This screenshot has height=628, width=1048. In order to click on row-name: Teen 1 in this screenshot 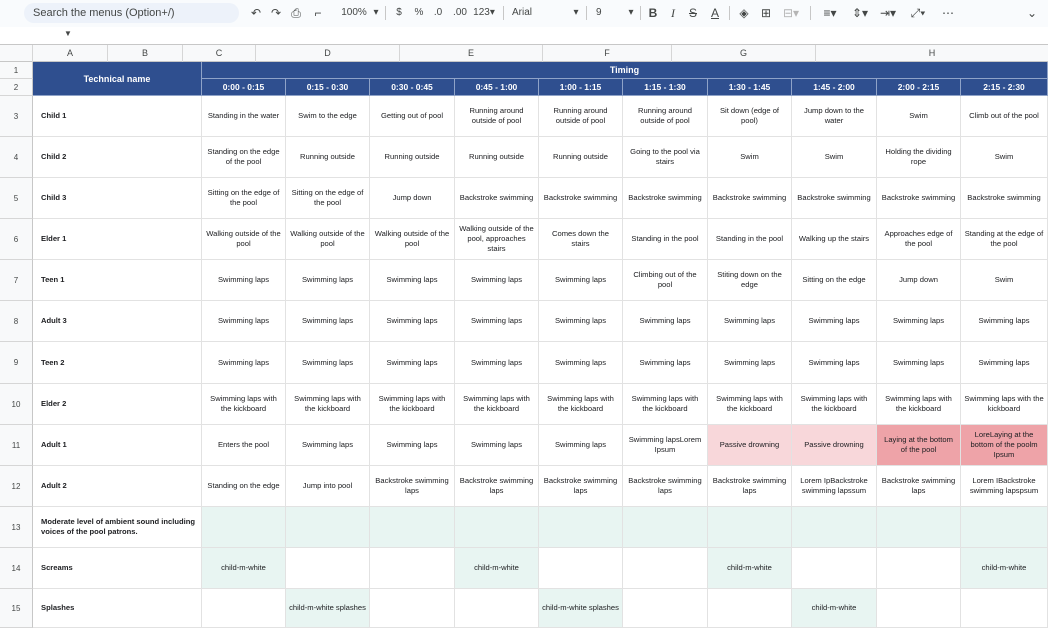, I will do `click(117, 280)`.